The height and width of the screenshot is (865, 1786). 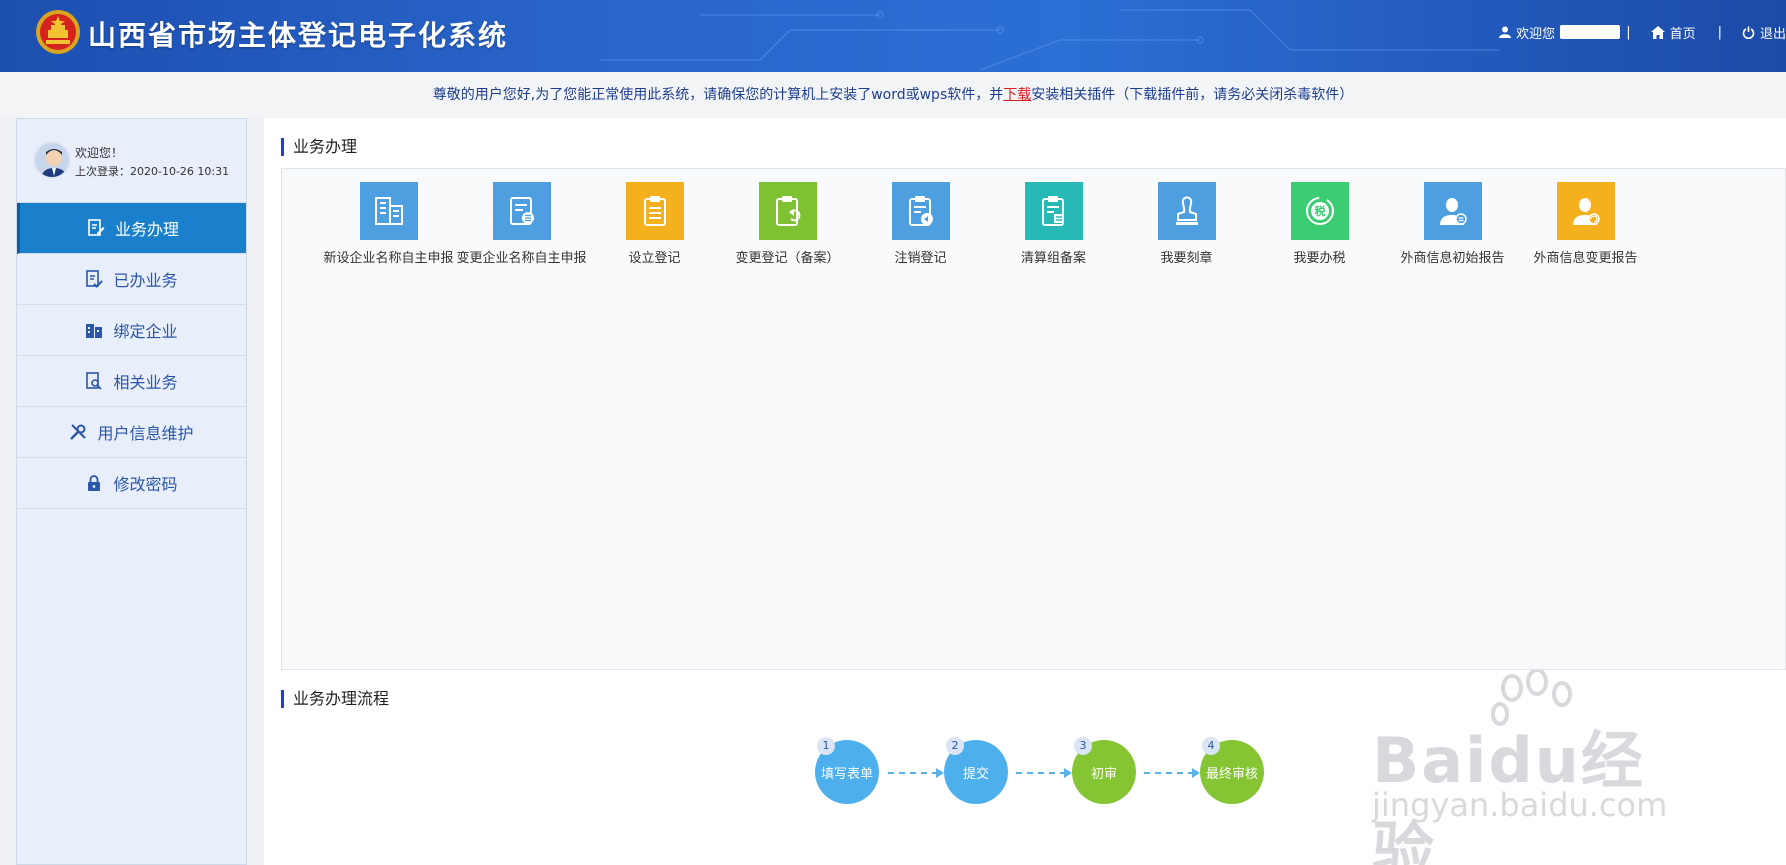 I want to click on flow-step-fill-form: 1 填写表单, so click(x=847, y=770).